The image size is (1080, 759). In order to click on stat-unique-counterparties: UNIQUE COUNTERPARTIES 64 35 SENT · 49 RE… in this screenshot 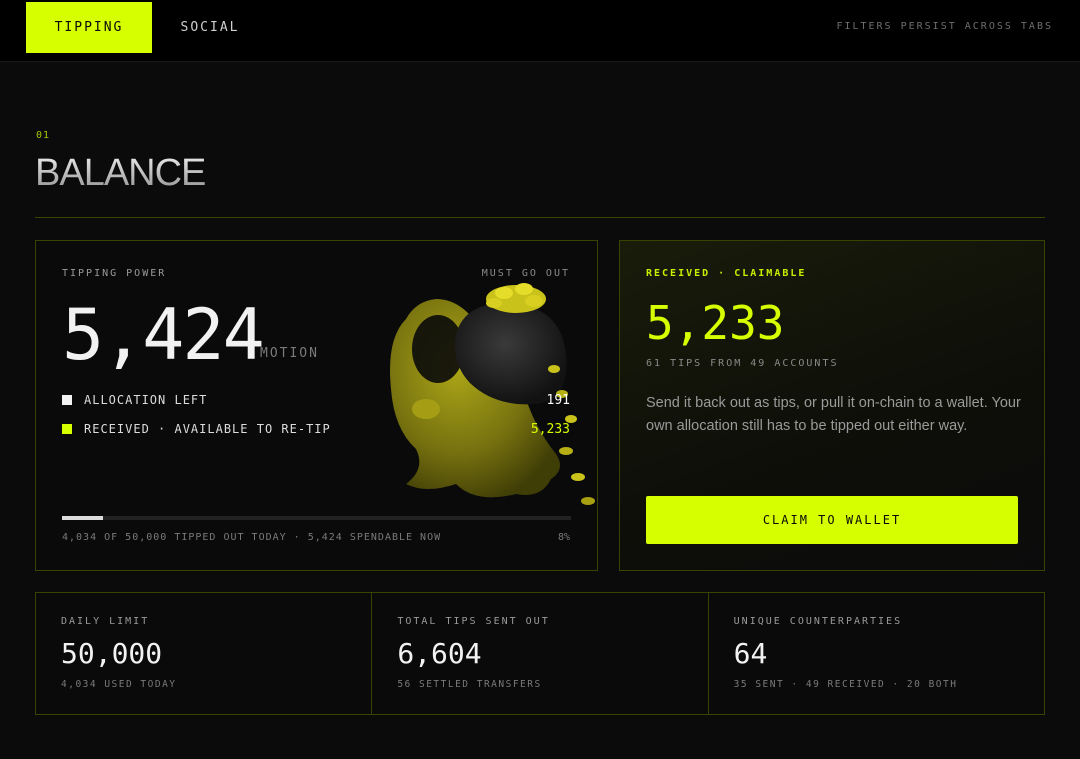, I will do `click(876, 653)`.